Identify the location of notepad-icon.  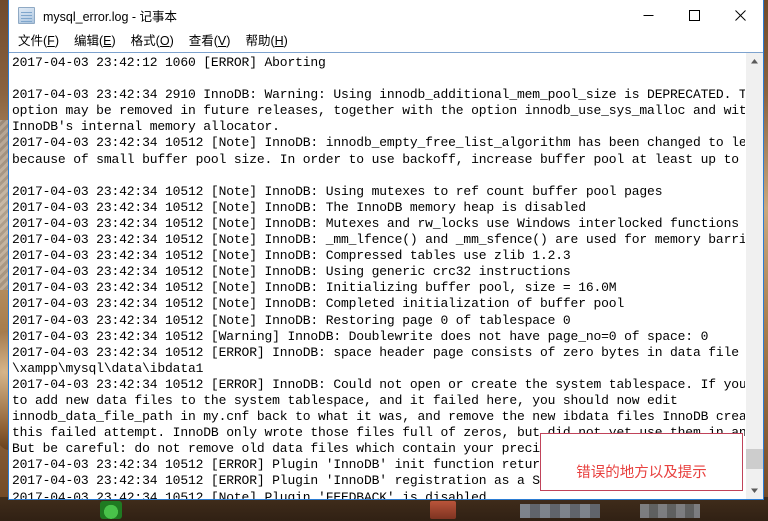
(26, 15).